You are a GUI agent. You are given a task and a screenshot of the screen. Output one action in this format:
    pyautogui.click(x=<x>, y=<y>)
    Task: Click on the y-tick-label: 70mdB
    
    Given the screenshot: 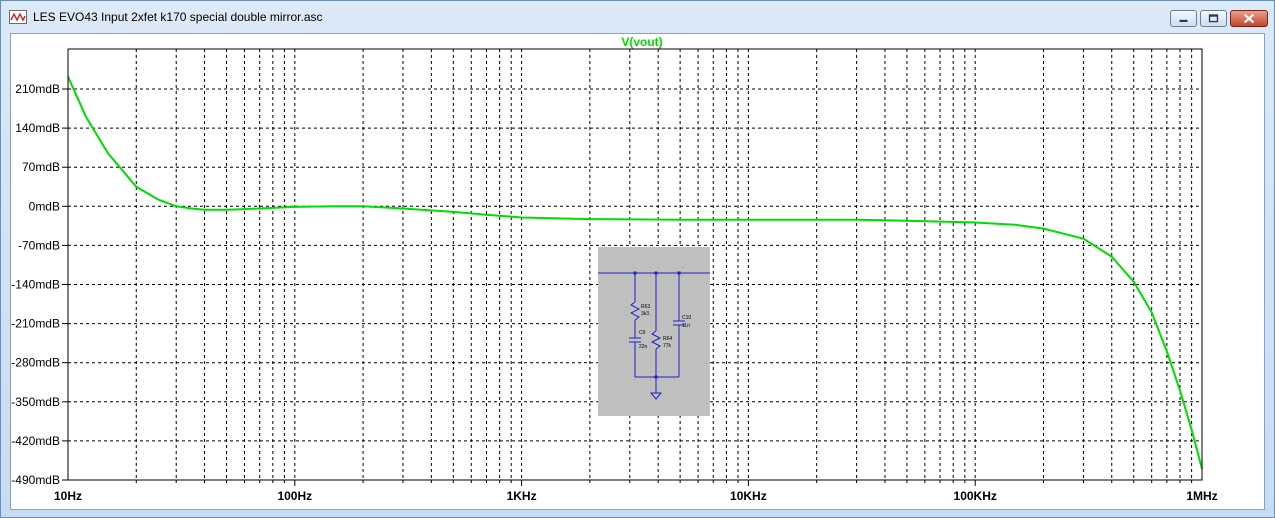 What is the action you would take?
    pyautogui.click(x=41, y=167)
    